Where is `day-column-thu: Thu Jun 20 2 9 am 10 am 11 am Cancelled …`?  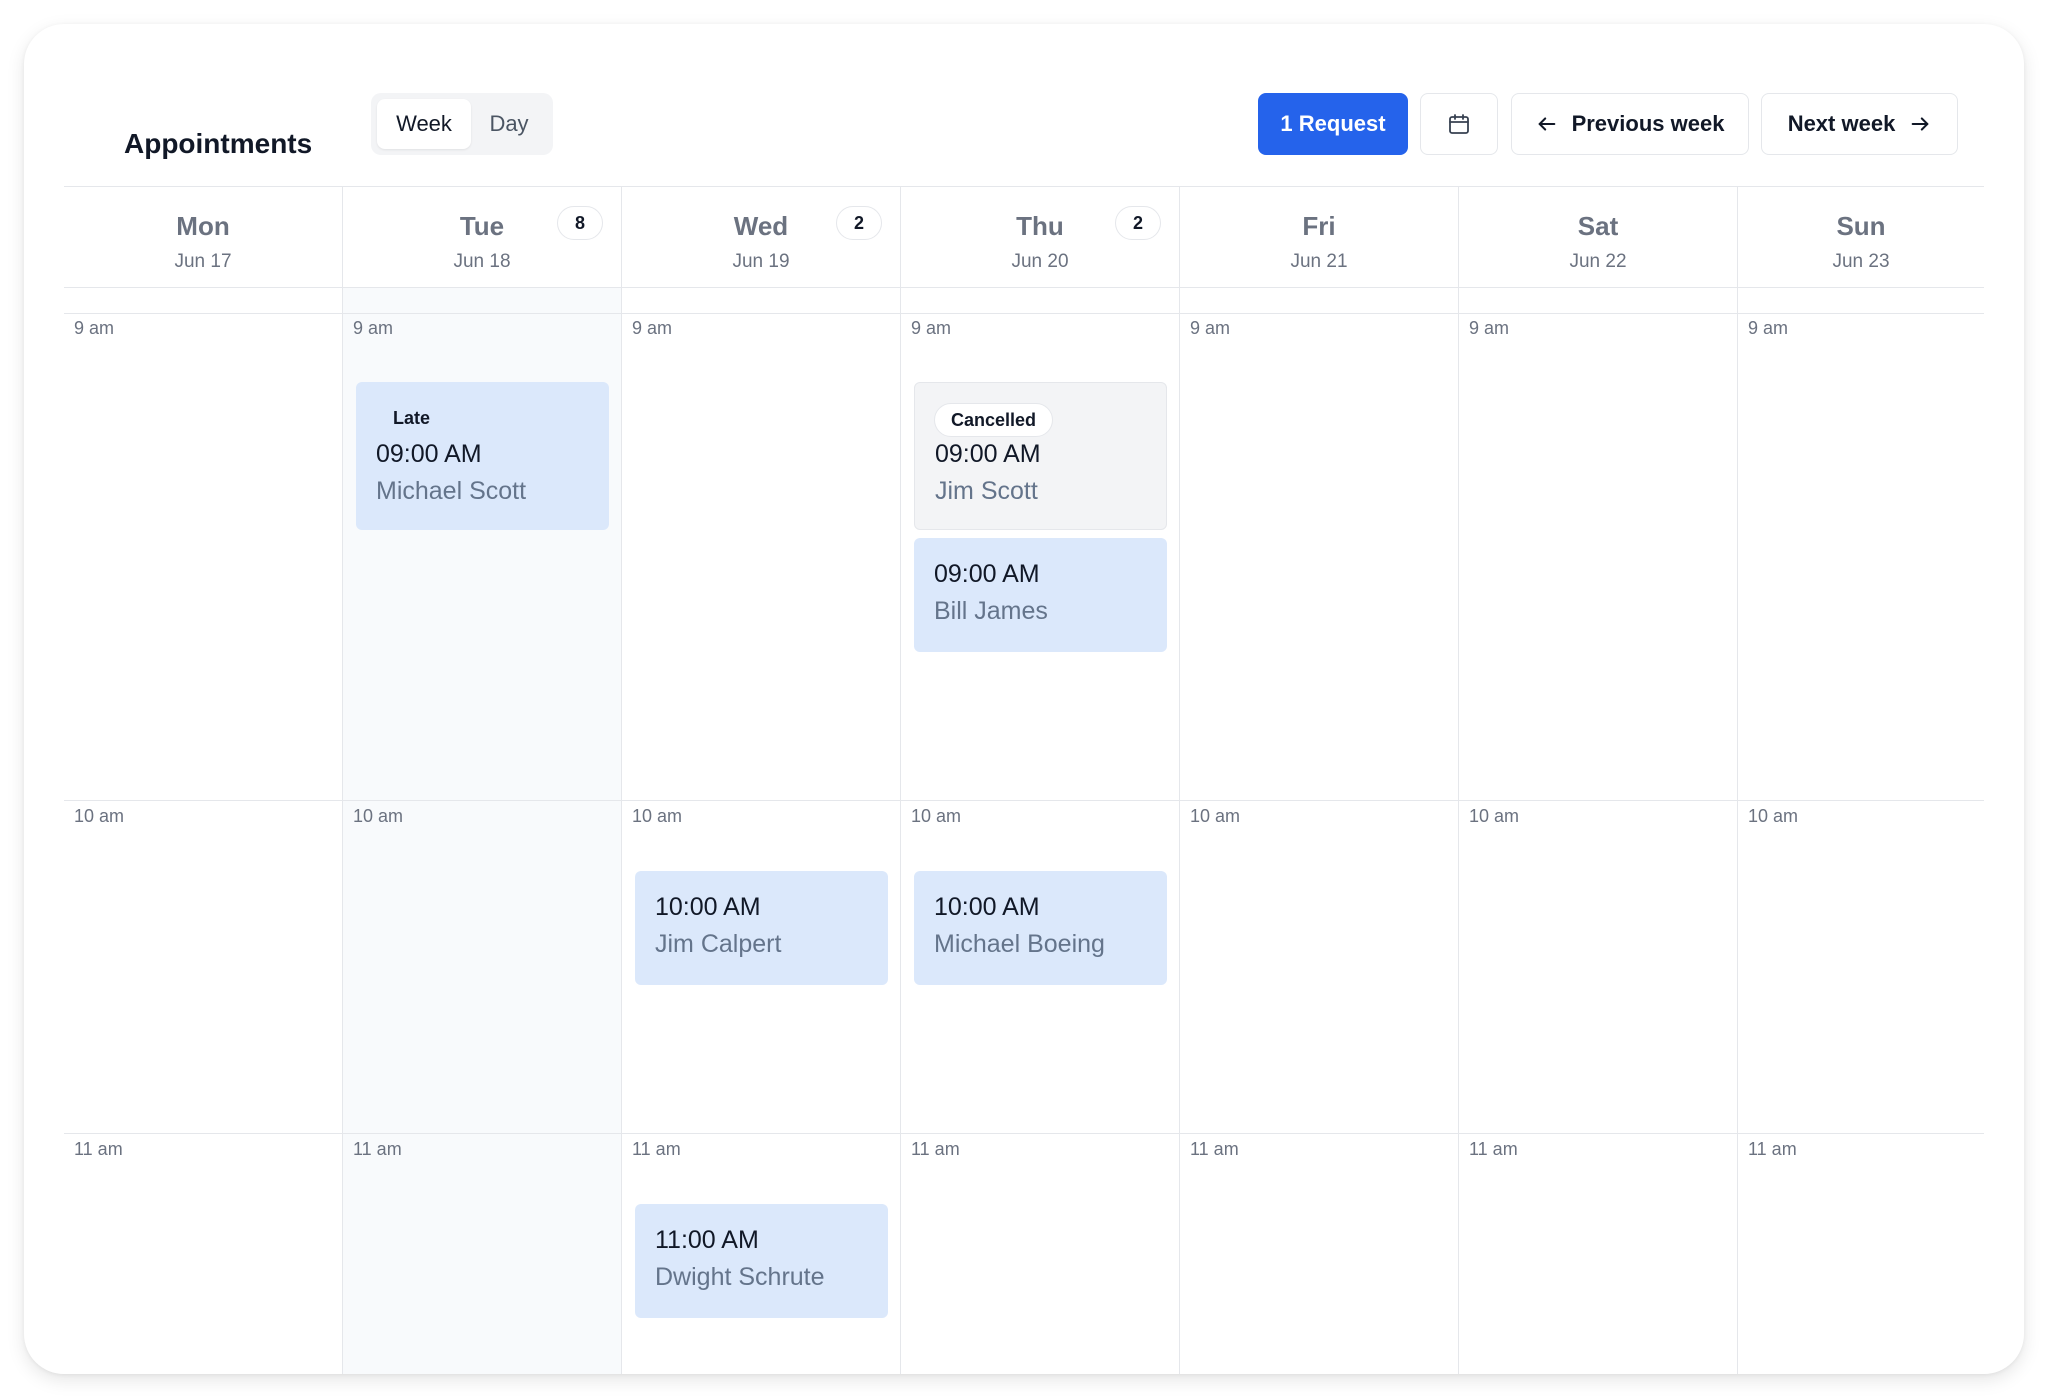 day-column-thu: Thu Jun 20 2 9 am 10 am 11 am Cancelled … is located at coordinates (1040, 780).